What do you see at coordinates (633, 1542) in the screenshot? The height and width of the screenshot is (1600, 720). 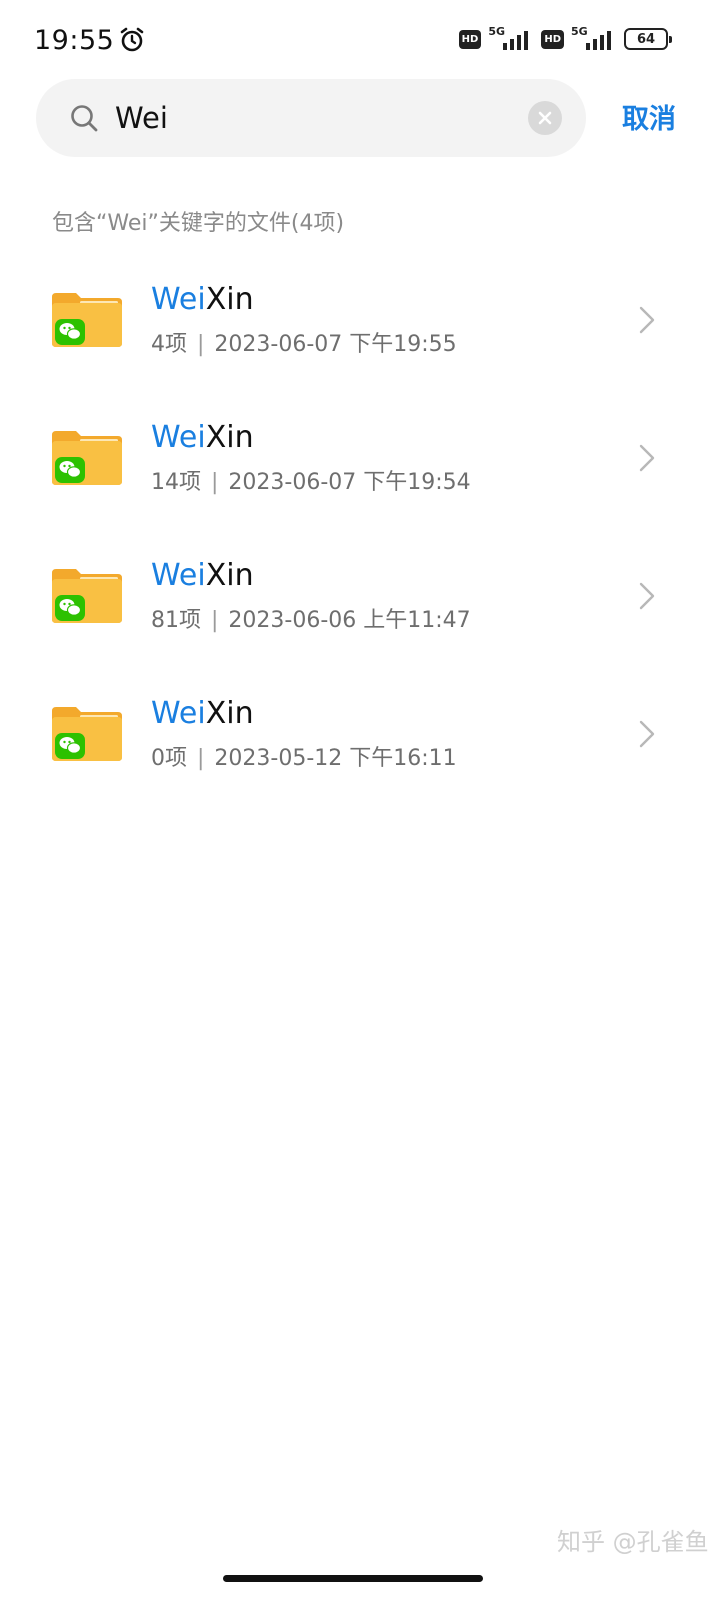 I see `watermark: 知乎 @孔雀鱼` at bounding box center [633, 1542].